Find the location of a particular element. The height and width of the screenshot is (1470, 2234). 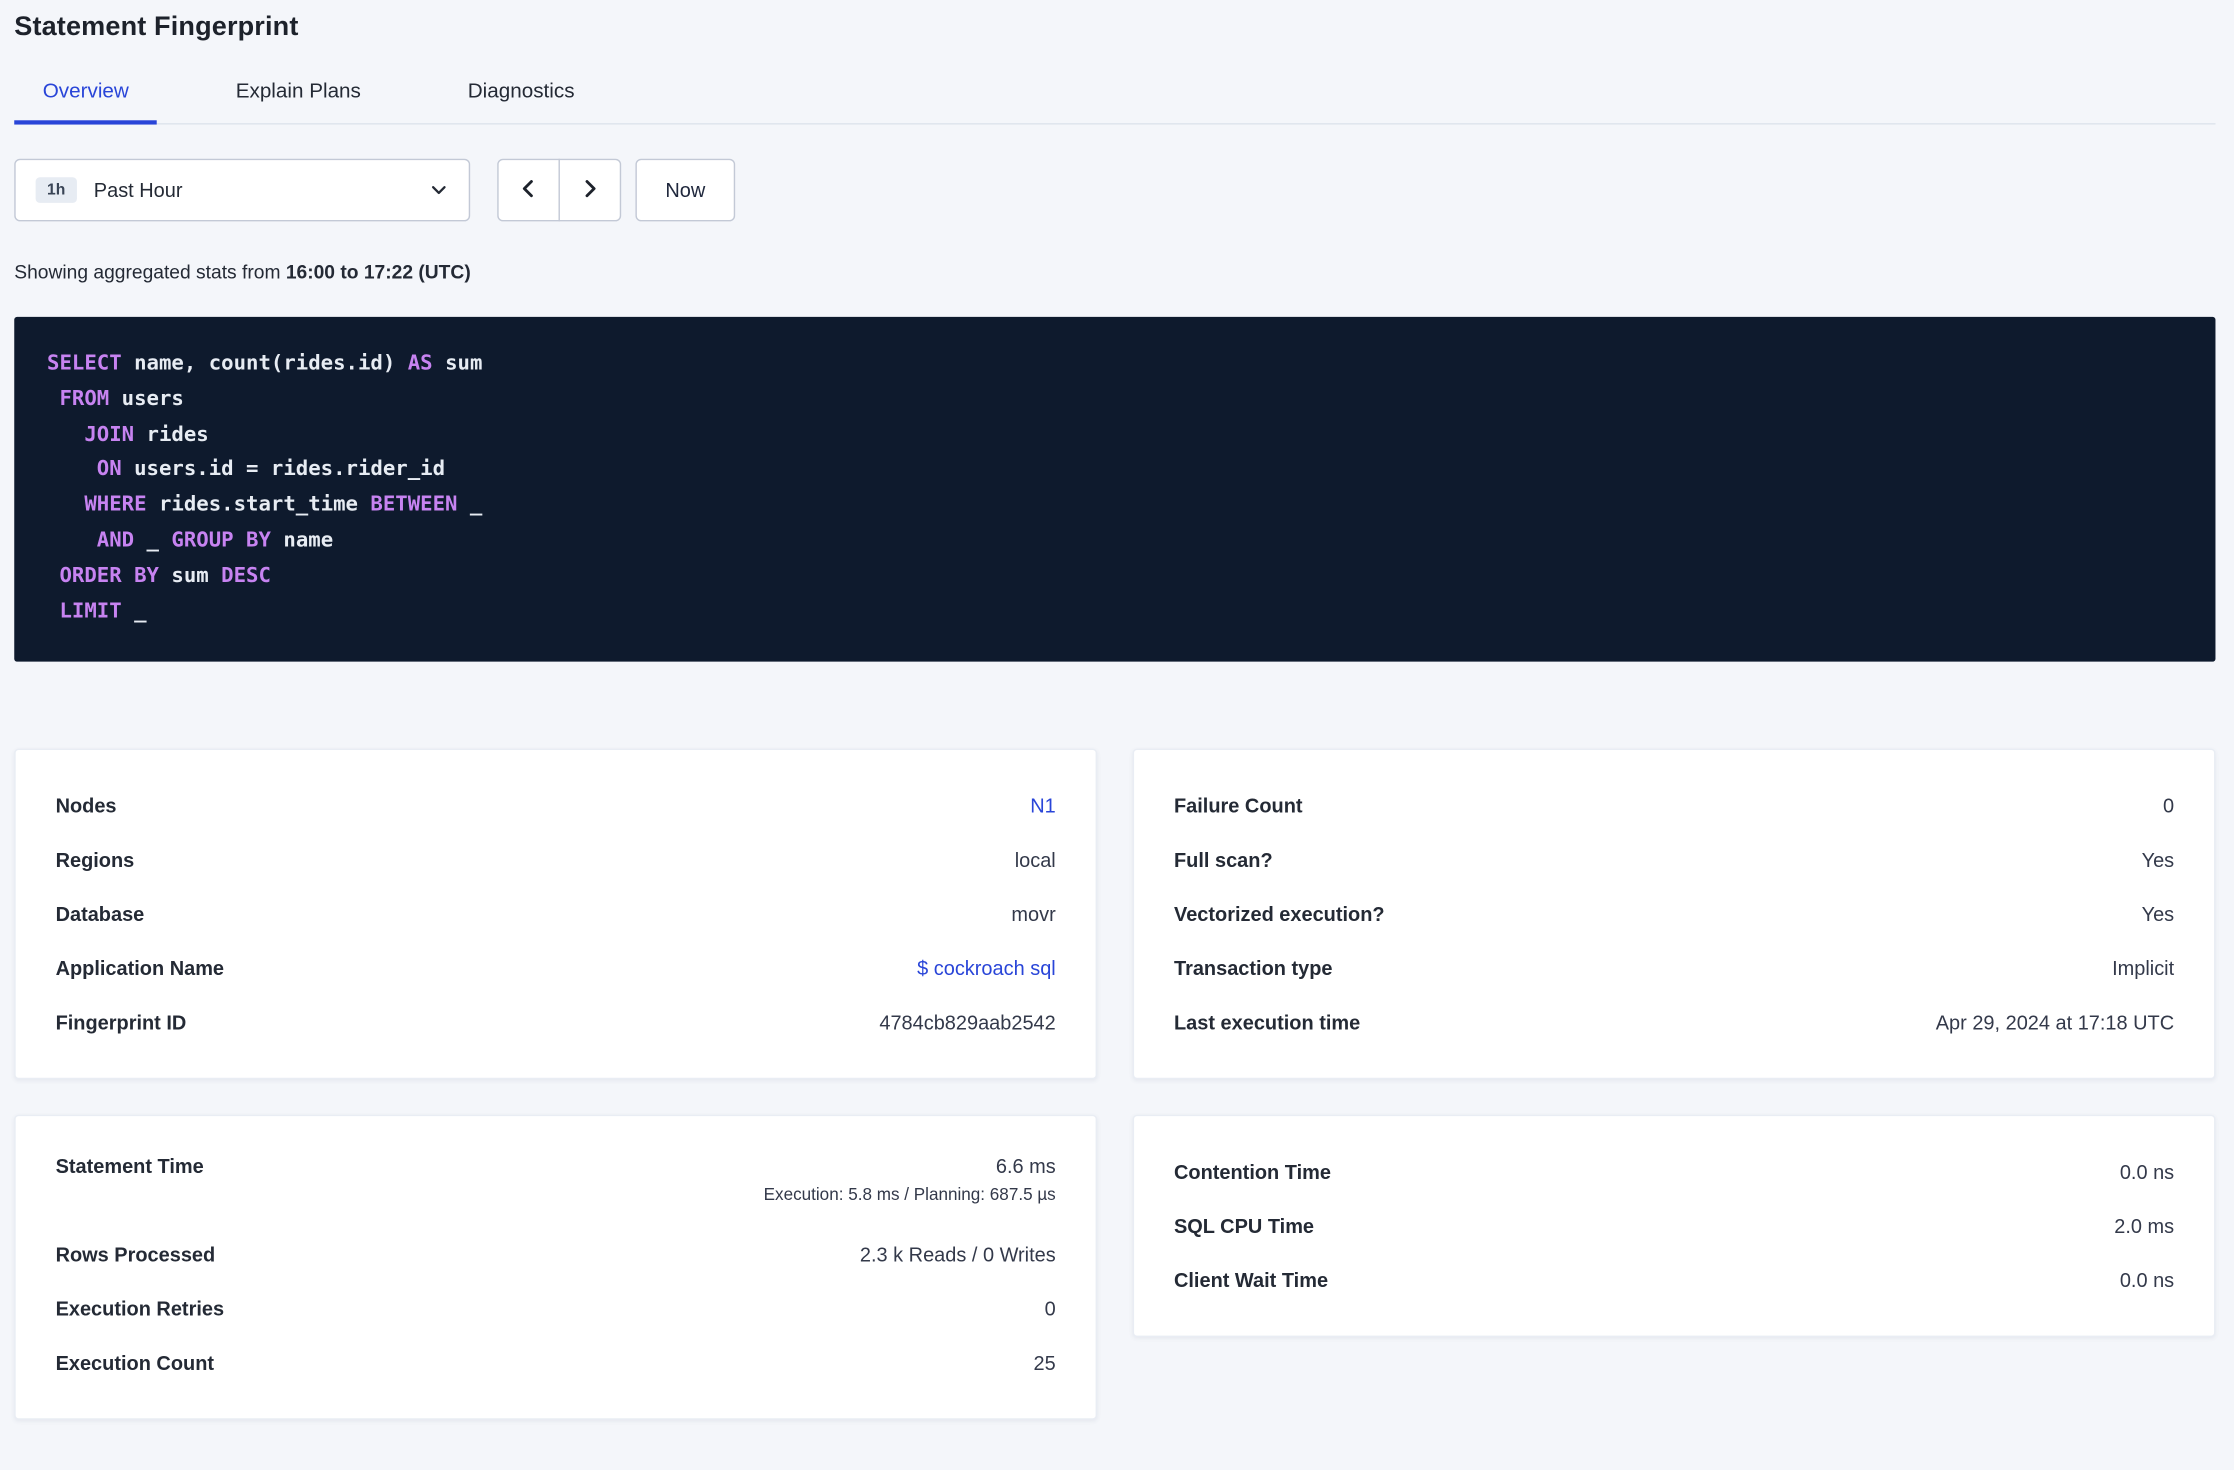

sql-text: rides.start_time is located at coordinates (258, 505).